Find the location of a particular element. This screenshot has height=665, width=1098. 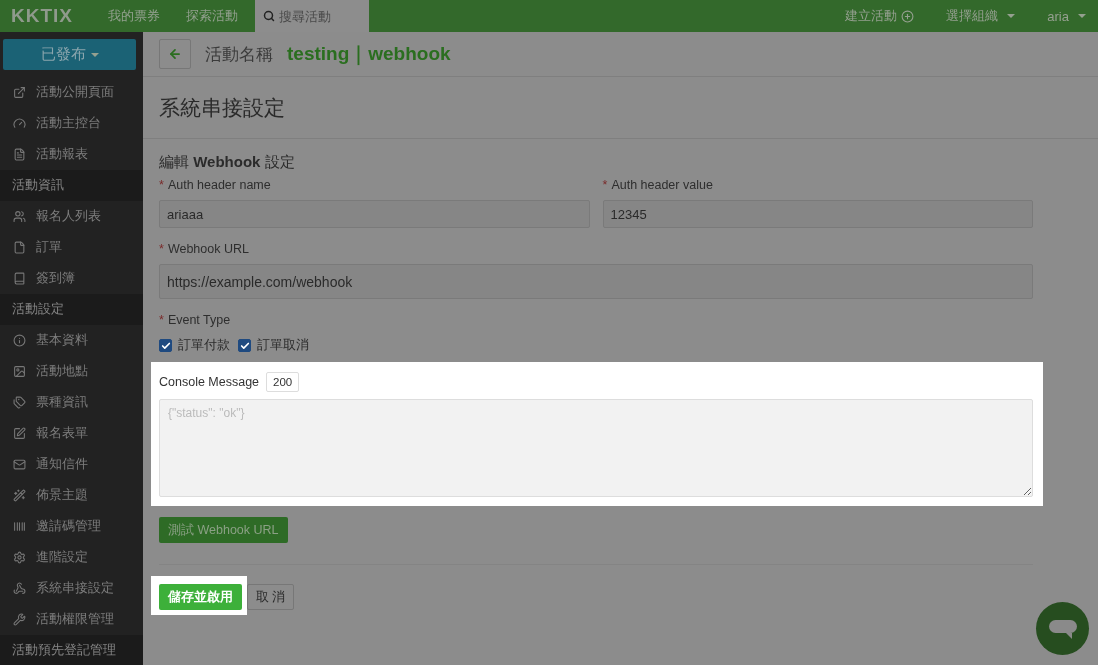

sidebar-item-label: 基本資料 is located at coordinates (62, 340).